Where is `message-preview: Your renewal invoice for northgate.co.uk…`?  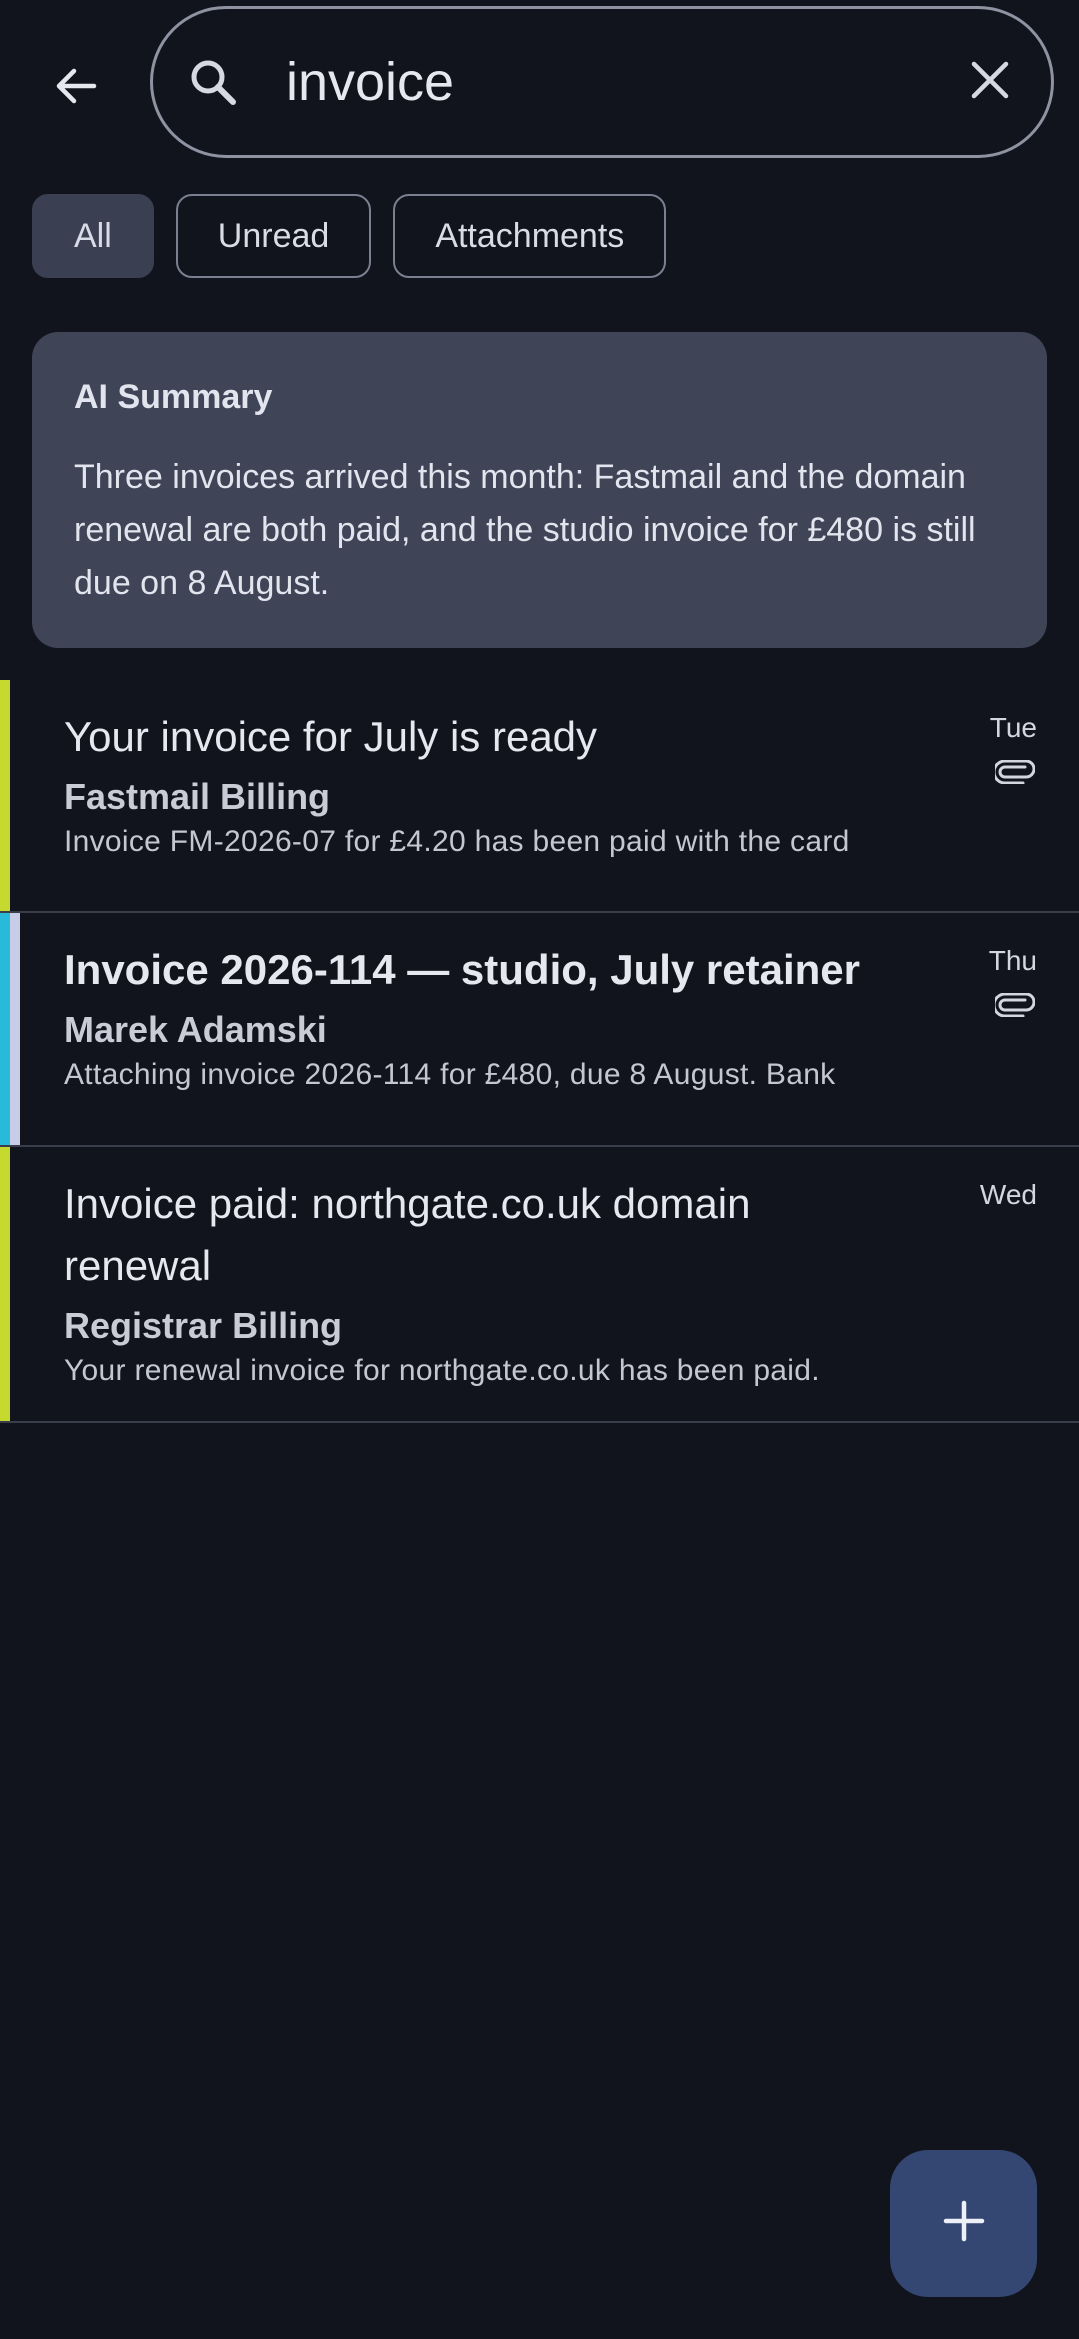 message-preview: Your renewal invoice for northgate.co.uk… is located at coordinates (442, 1370).